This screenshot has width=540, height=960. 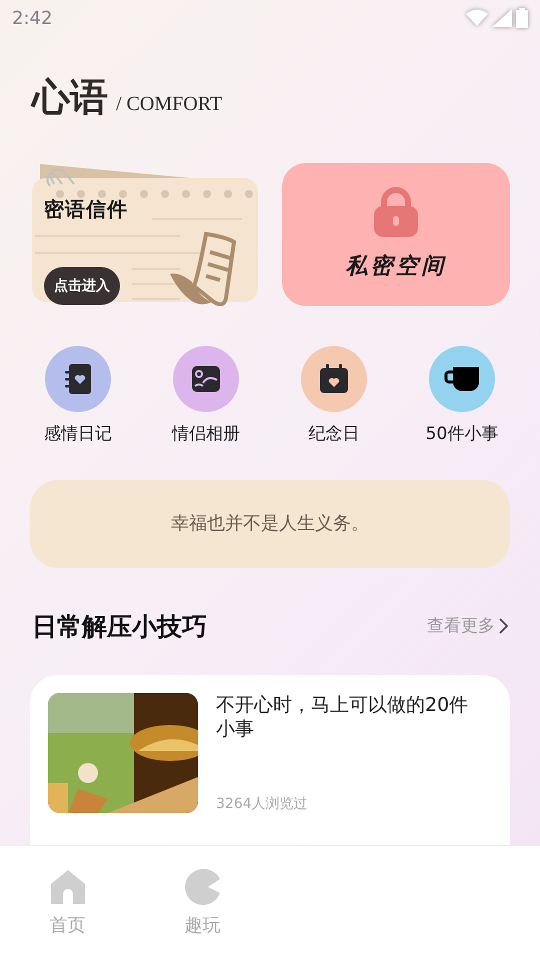 I want to click on app-subtitle: / COMFORT, so click(x=169, y=104).